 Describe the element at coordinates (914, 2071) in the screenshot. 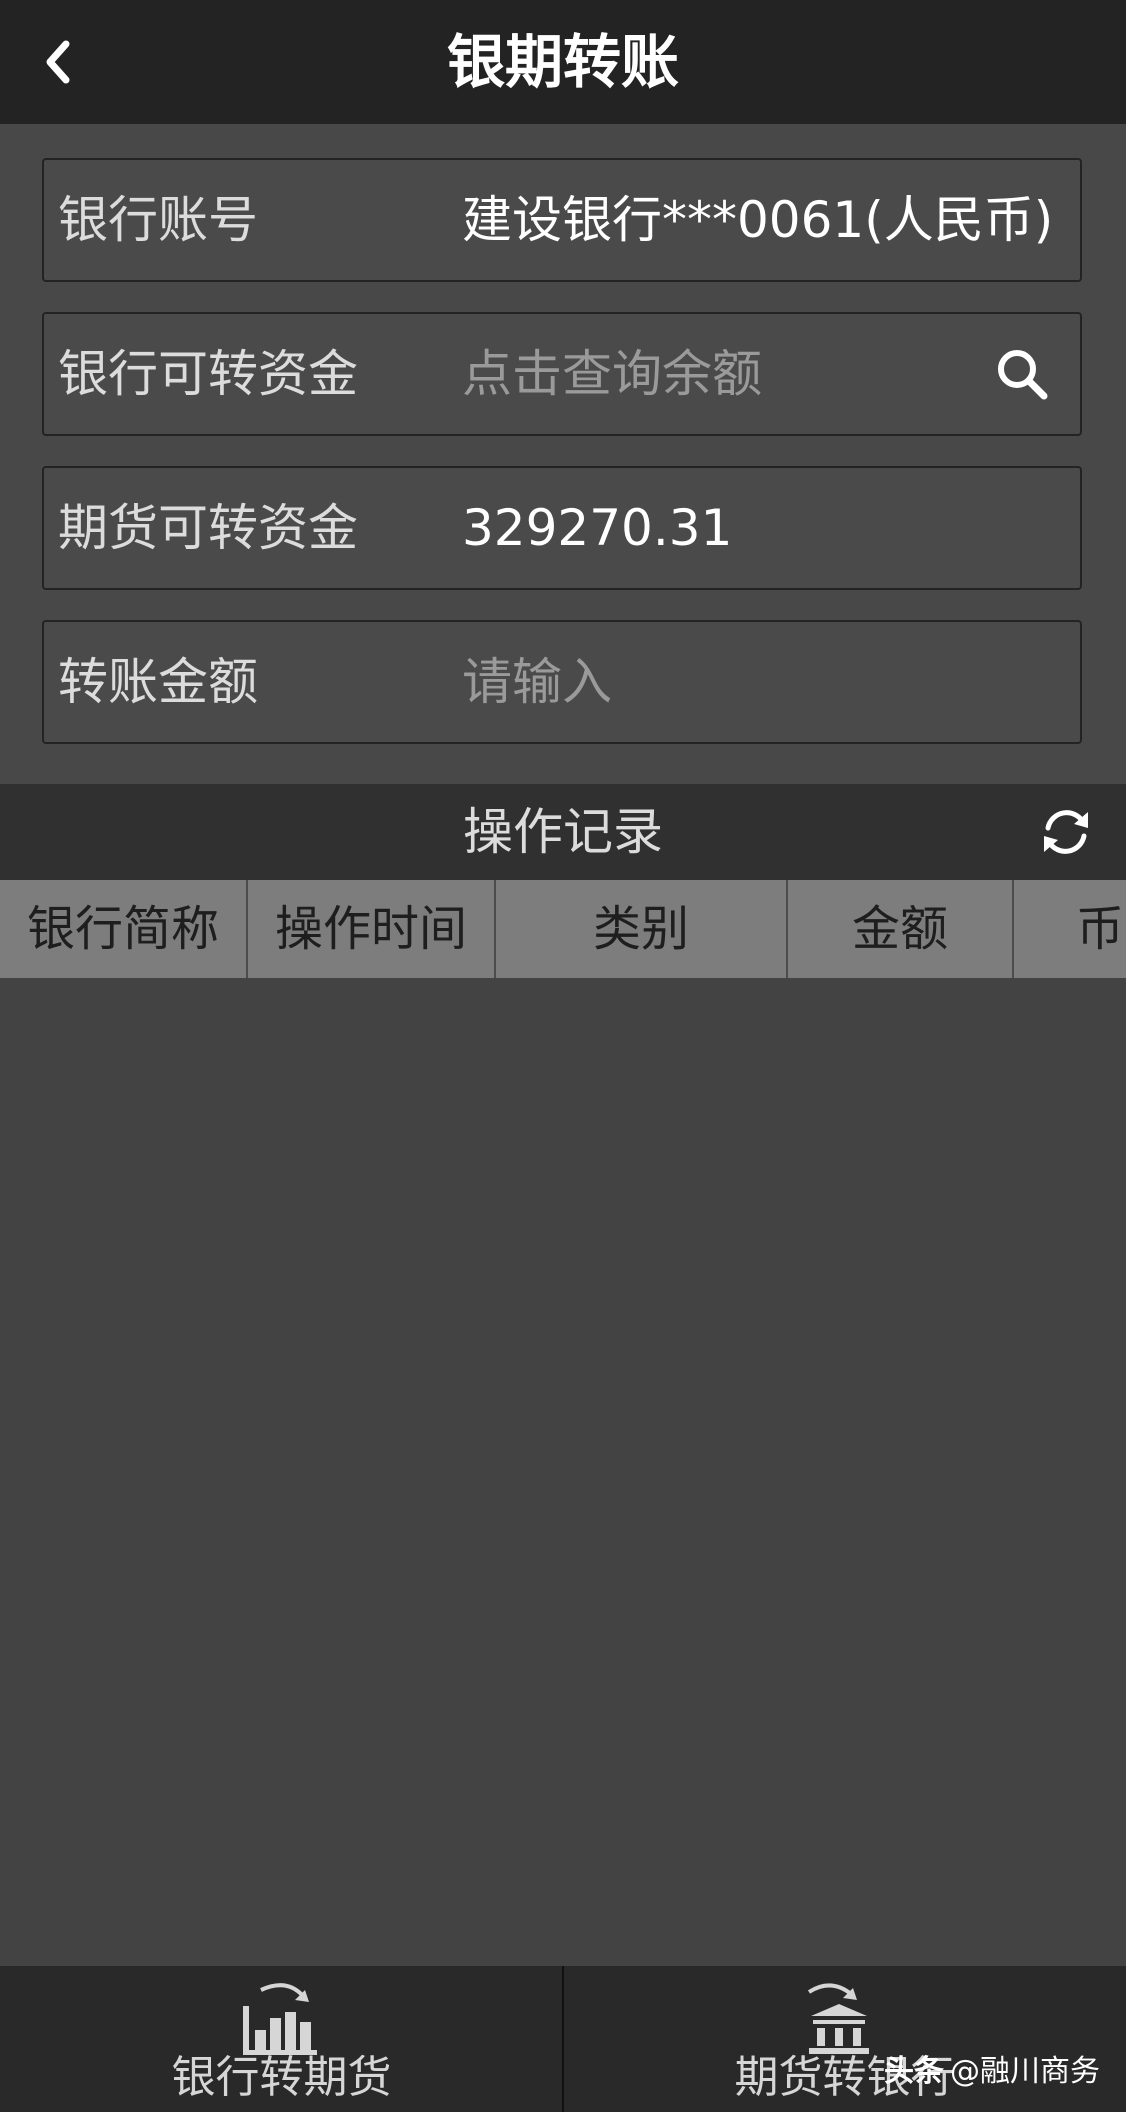

I see `watermark-brand: 头条` at that location.